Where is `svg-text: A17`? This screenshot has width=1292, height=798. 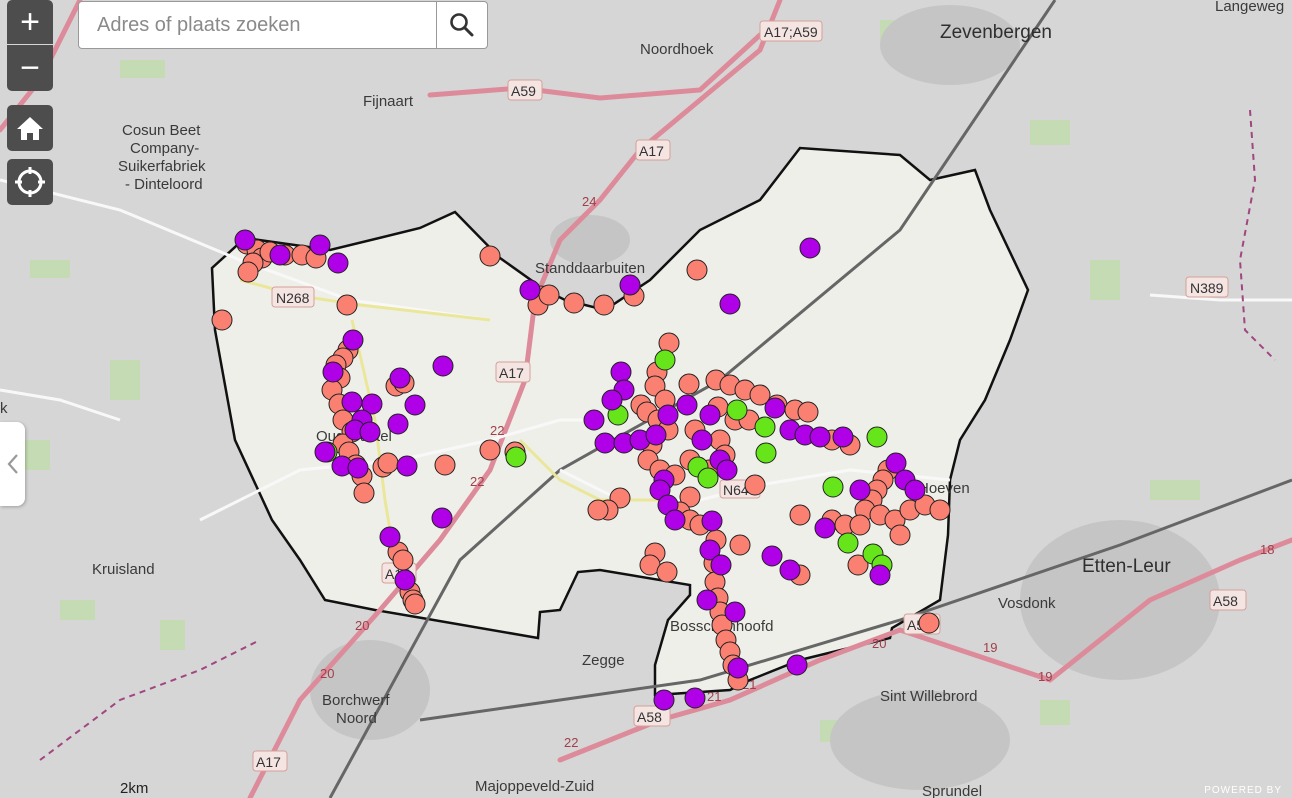 svg-text: A17 is located at coordinates (651, 151).